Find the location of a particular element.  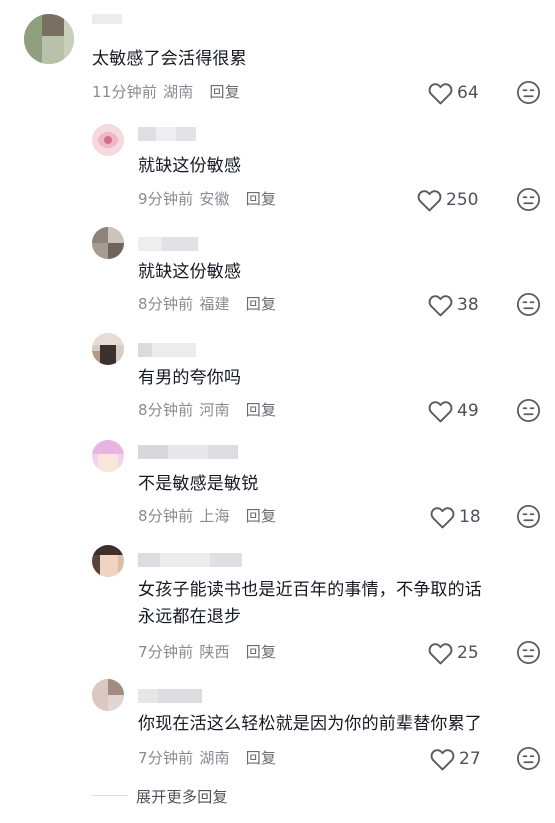

comment-text: 有男的夸你吗 is located at coordinates (190, 378).